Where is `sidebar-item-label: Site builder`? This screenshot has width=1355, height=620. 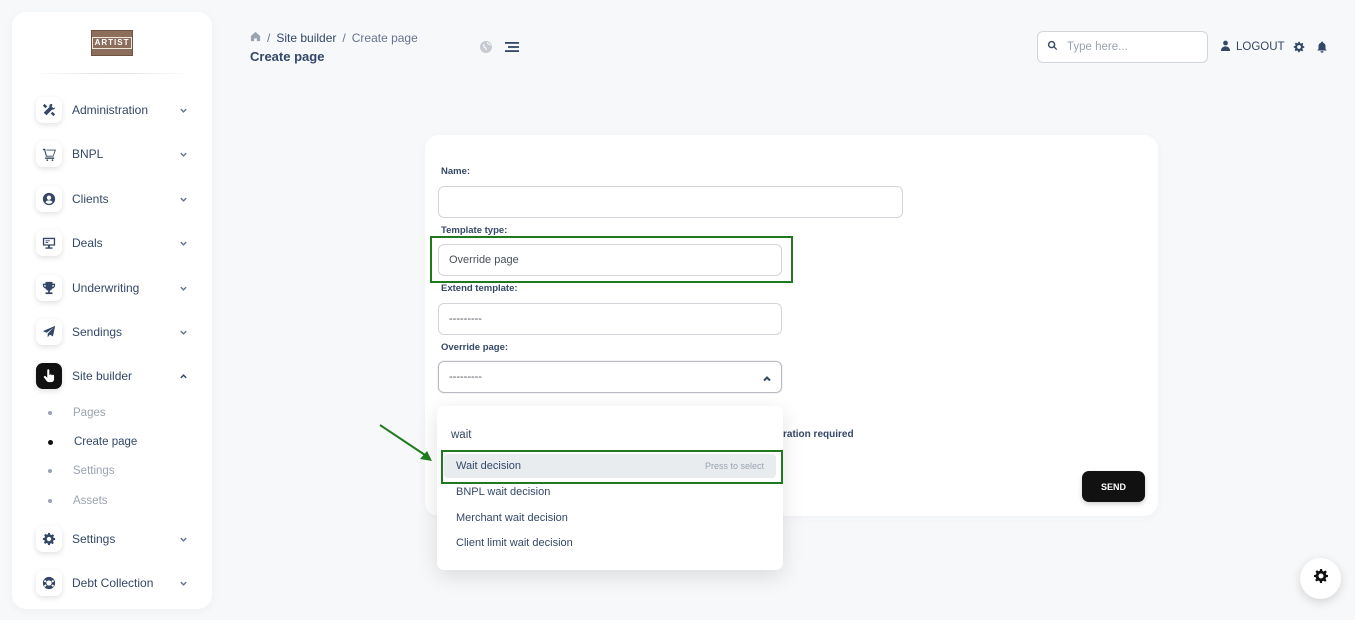
sidebar-item-label: Site builder is located at coordinates (102, 376).